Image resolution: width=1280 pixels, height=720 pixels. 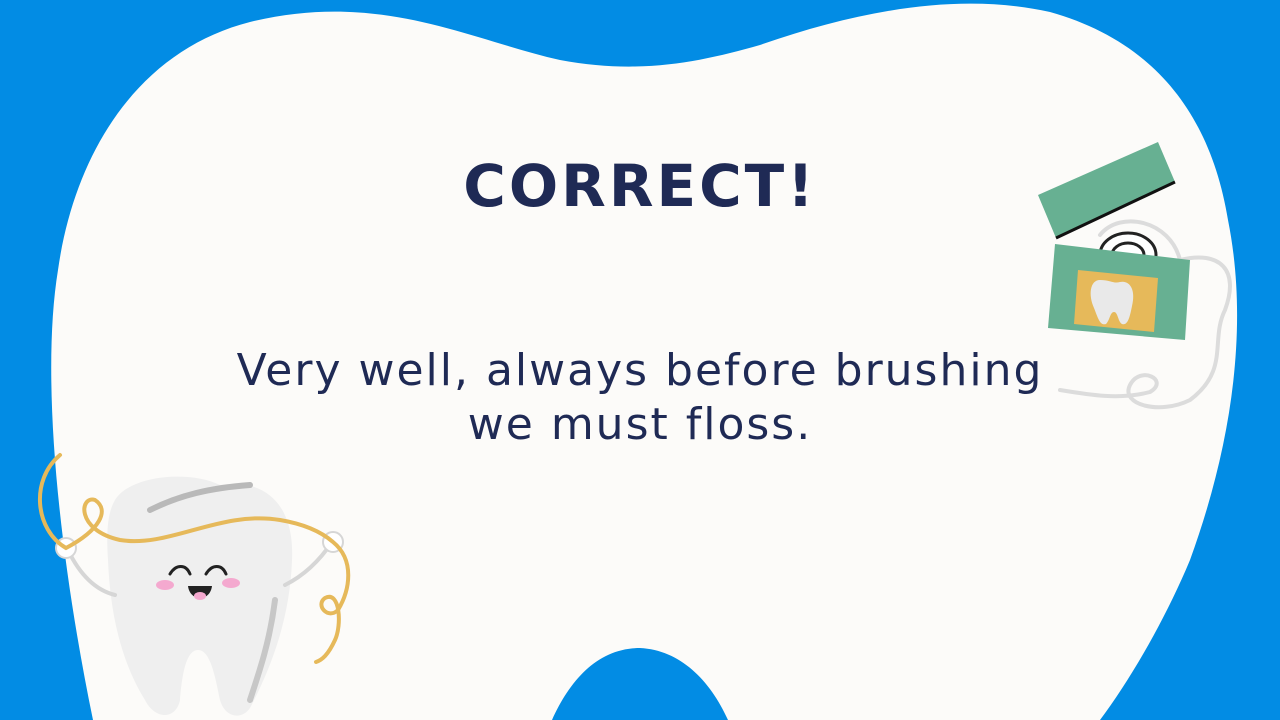 What do you see at coordinates (640, 370) in the screenshot?
I see `message-line-1: Very well, always before brushing` at bounding box center [640, 370].